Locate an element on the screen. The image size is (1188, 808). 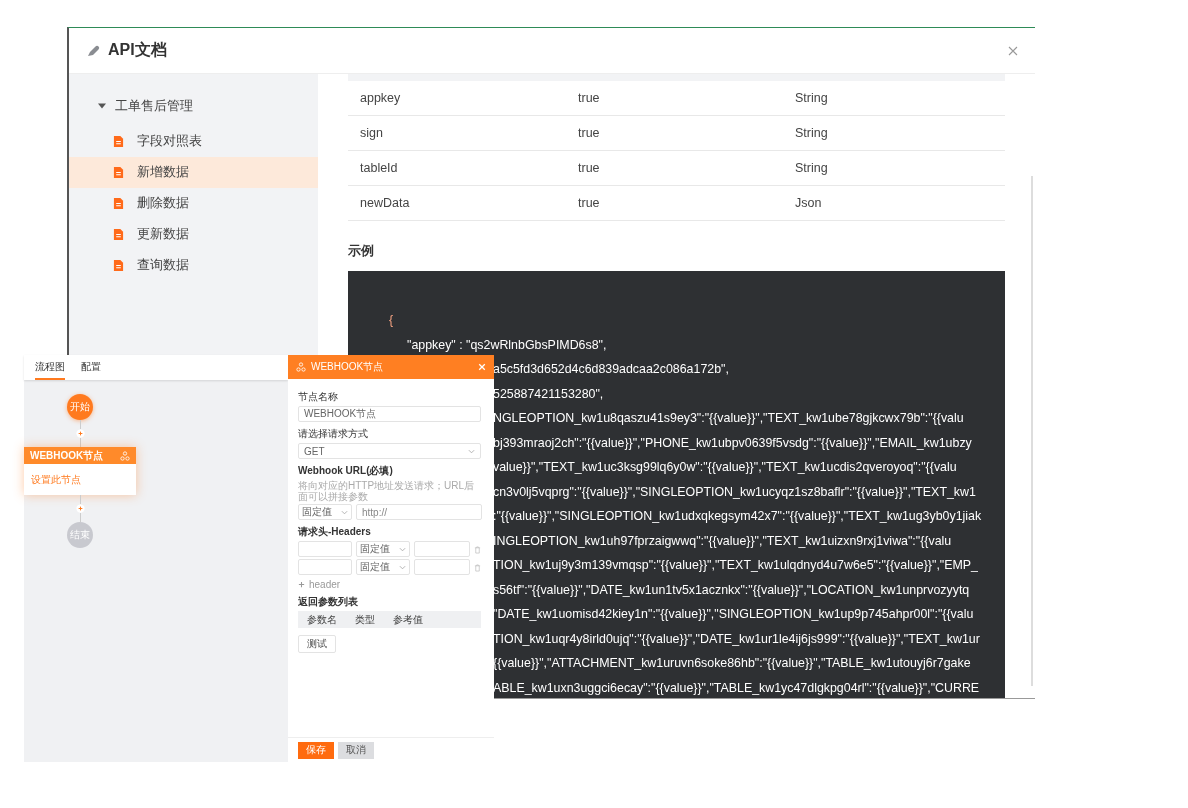
select-field: GET is located at coordinates (389, 451).